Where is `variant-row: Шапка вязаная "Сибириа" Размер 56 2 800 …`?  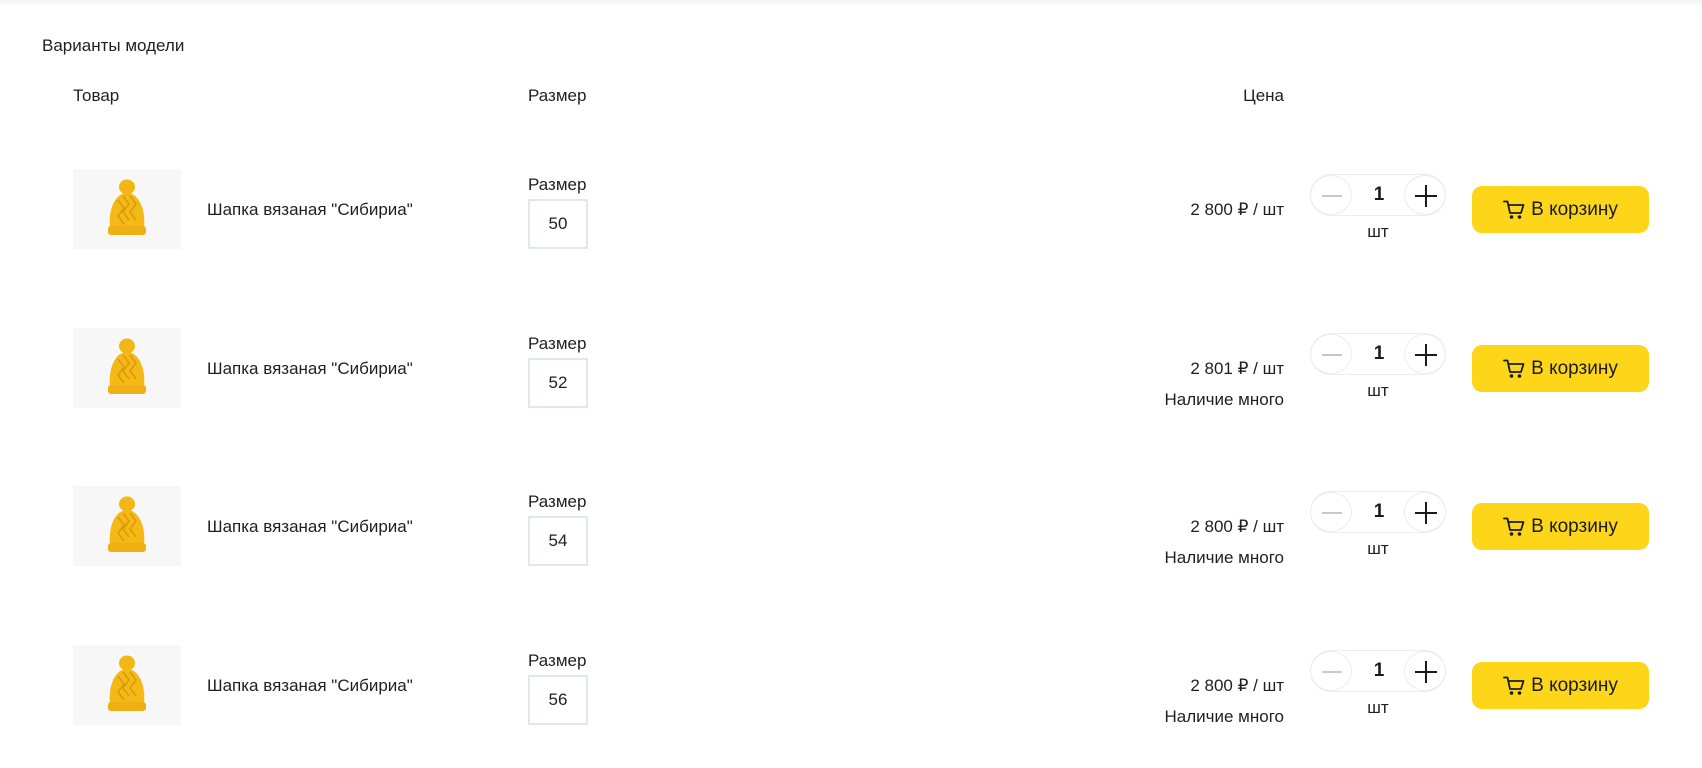
variant-row: Шапка вязаная "Сибириа" Размер 56 2 800 … is located at coordinates (851, 690).